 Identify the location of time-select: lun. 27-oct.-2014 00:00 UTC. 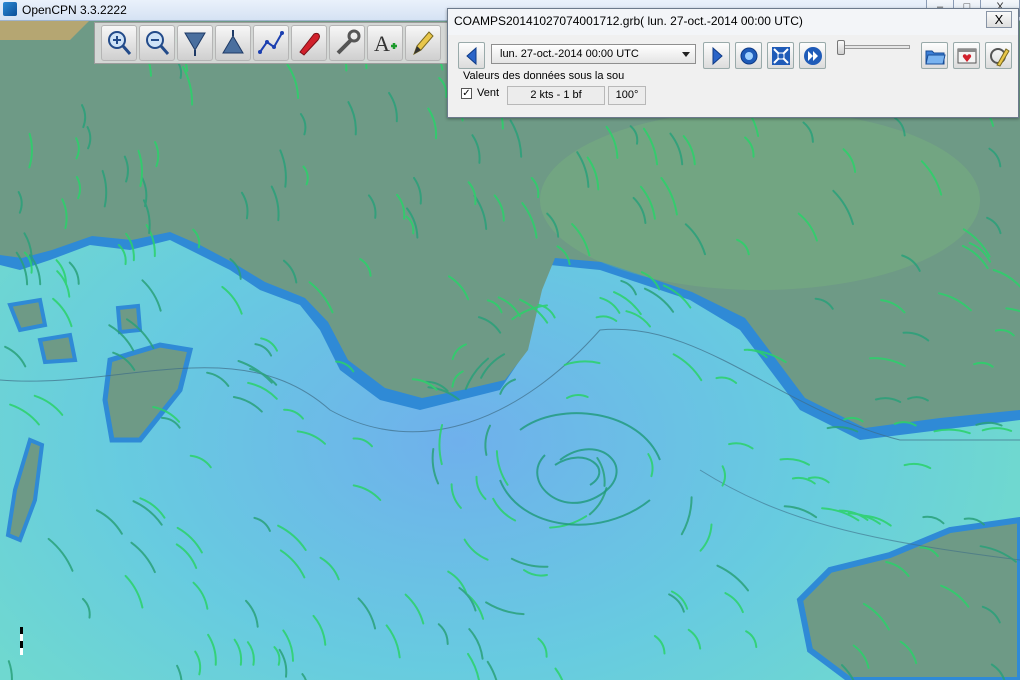
(593, 54).